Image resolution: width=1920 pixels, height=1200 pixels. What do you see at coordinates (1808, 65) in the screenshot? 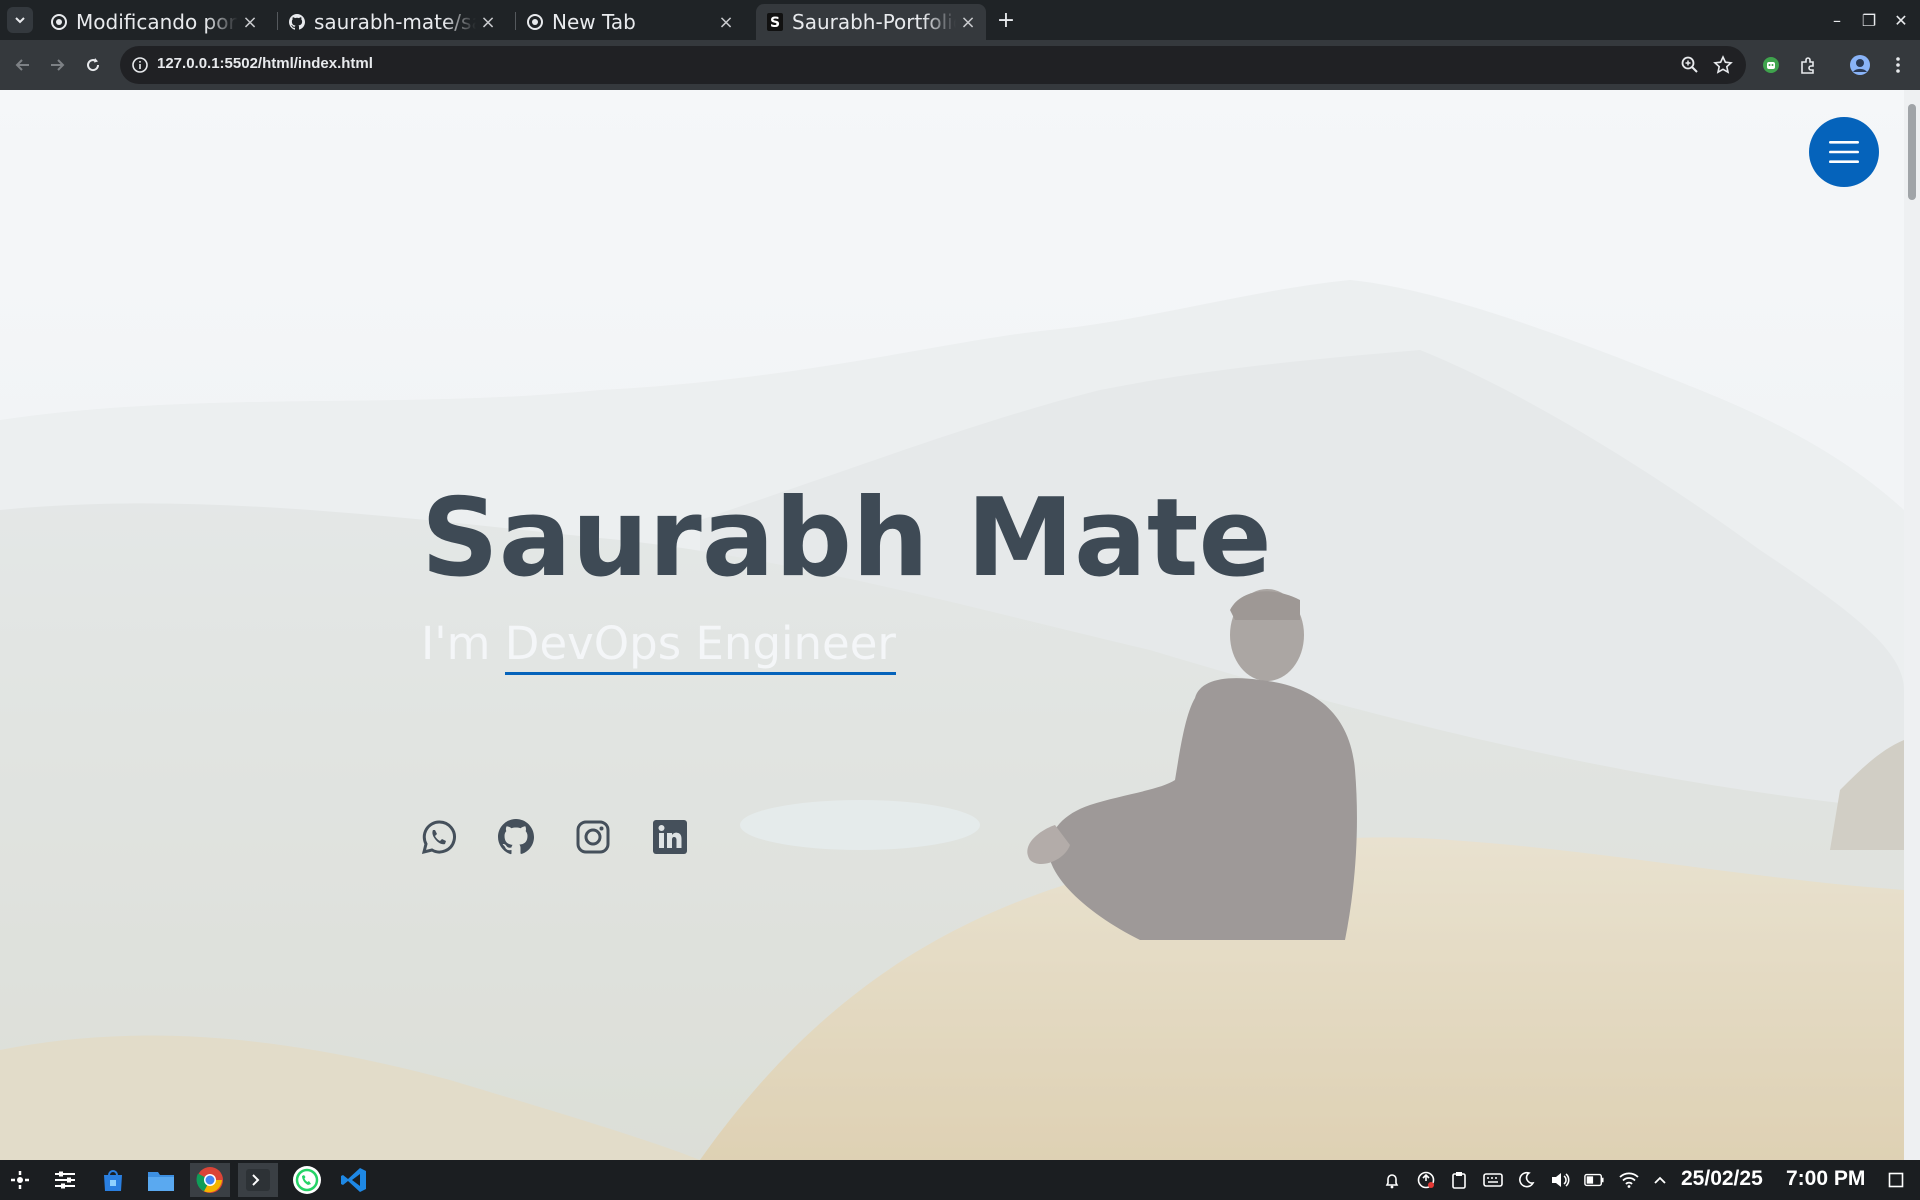
I see `puzzle-extensions-icon` at bounding box center [1808, 65].